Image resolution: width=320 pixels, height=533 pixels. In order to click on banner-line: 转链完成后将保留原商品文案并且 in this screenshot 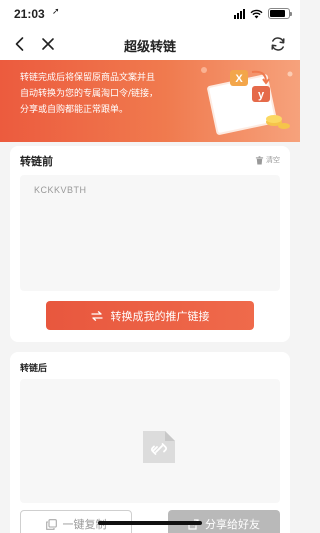, I will do `click(88, 78)`.